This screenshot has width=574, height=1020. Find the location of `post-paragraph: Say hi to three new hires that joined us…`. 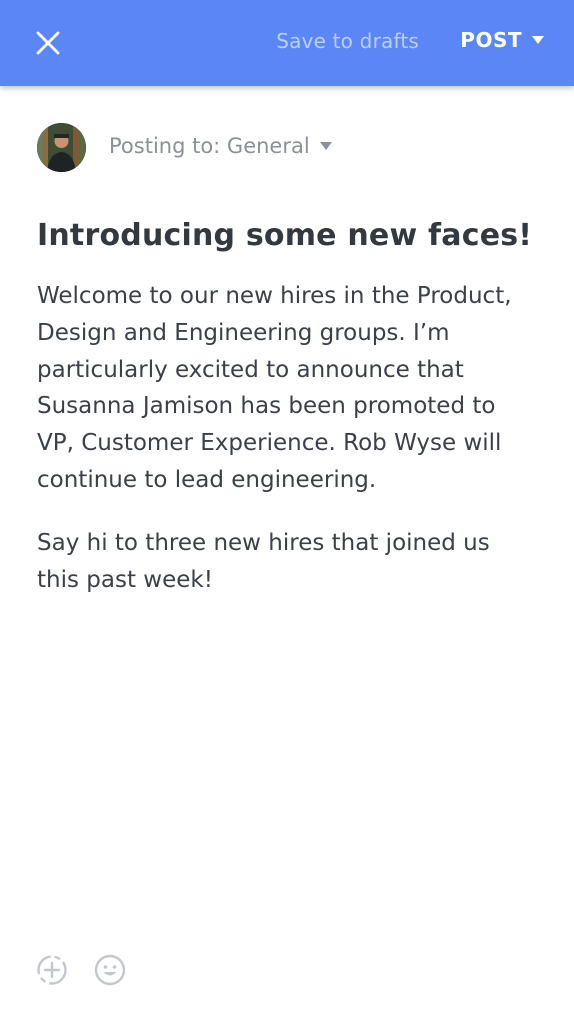

post-paragraph: Say hi to three new hires that joined us… is located at coordinates (263, 561).